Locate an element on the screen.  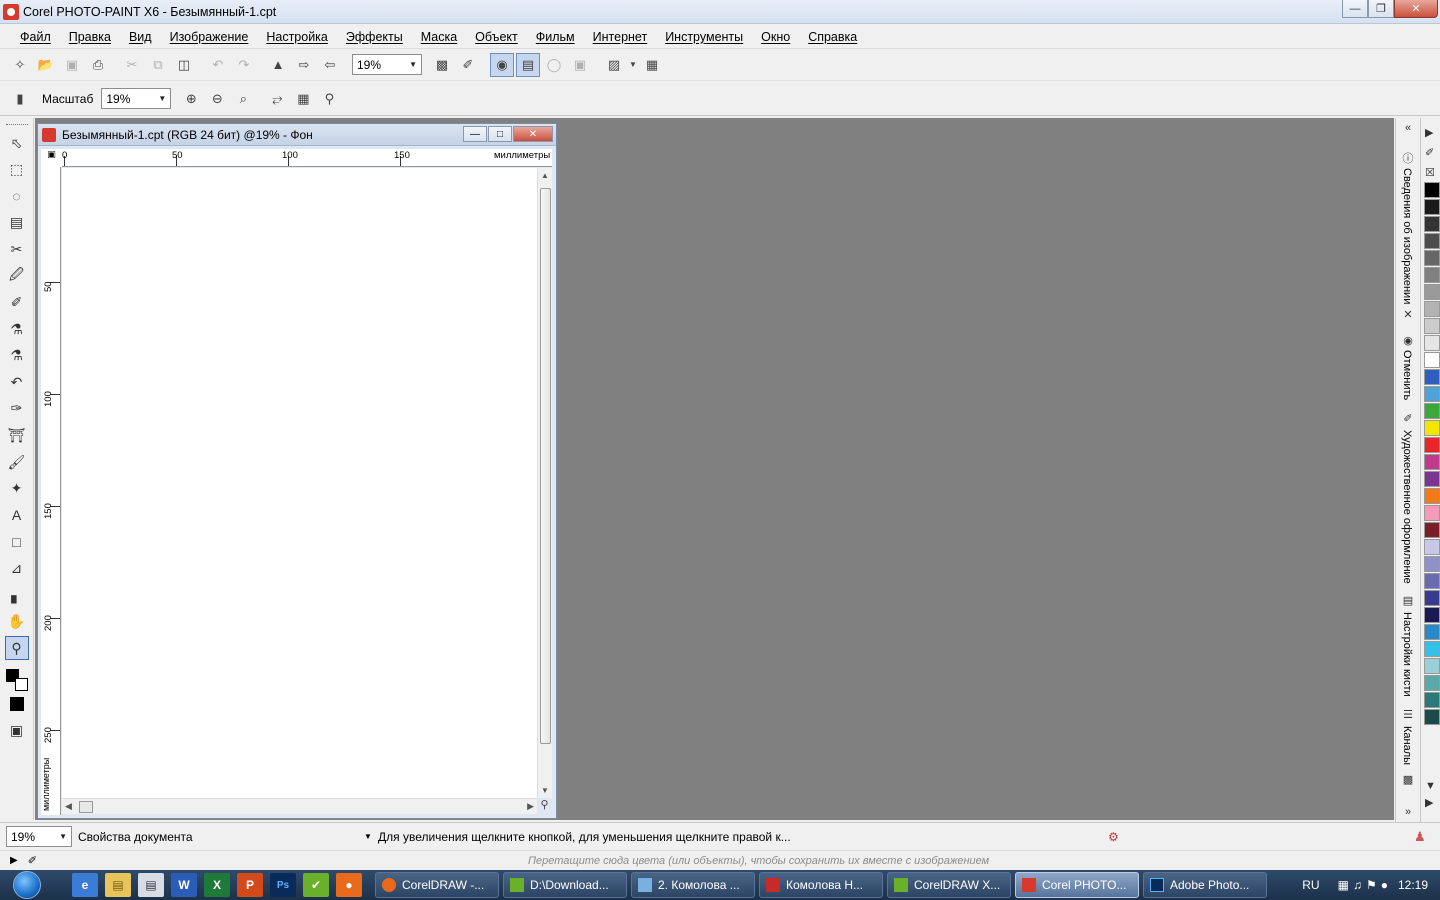
print-icon: ⎙ is located at coordinates (98, 65).